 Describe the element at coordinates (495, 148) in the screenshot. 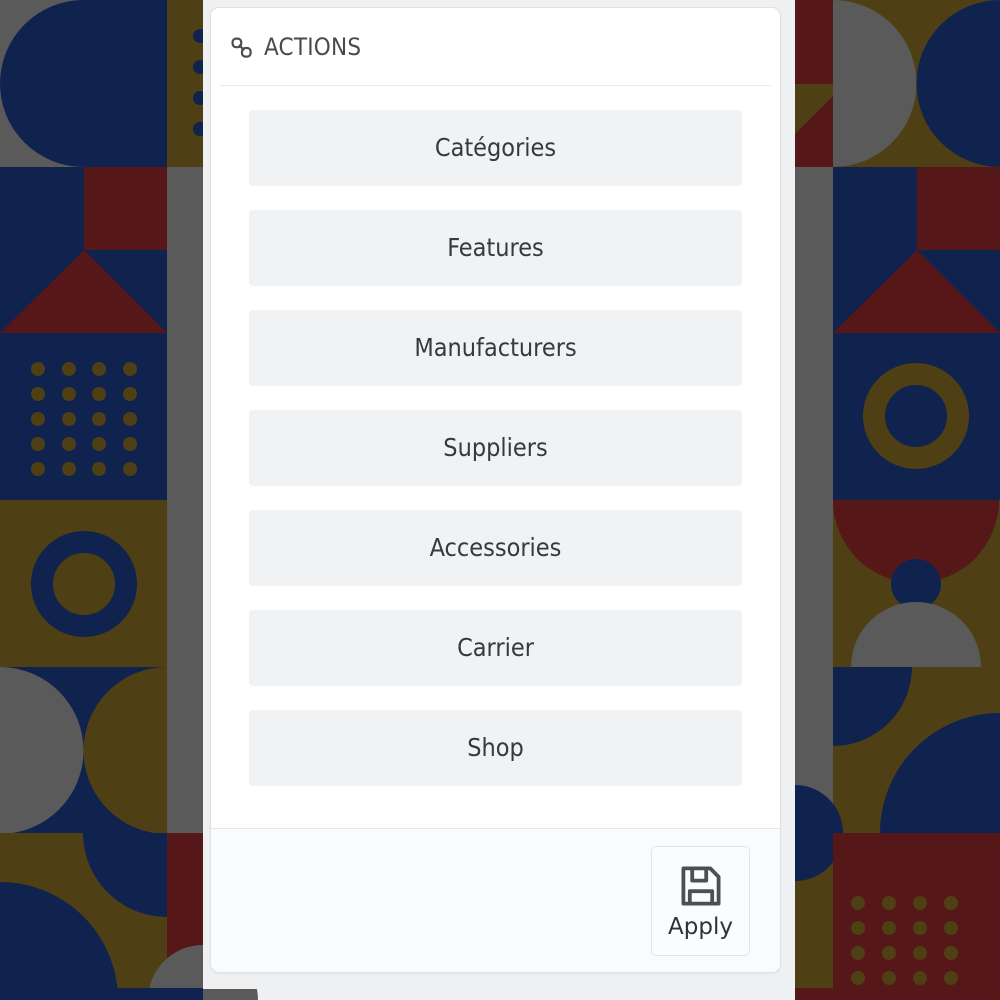

I see `action-button-categories: Catégories` at that location.